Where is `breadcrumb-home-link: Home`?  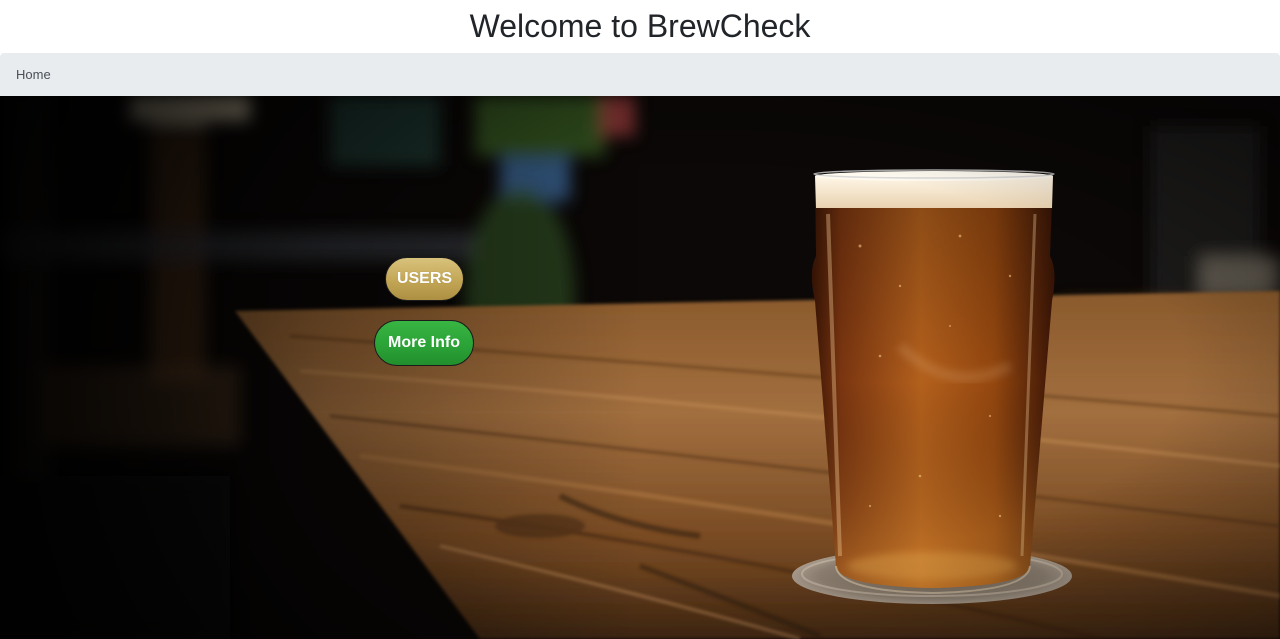 breadcrumb-home-link: Home is located at coordinates (33, 74).